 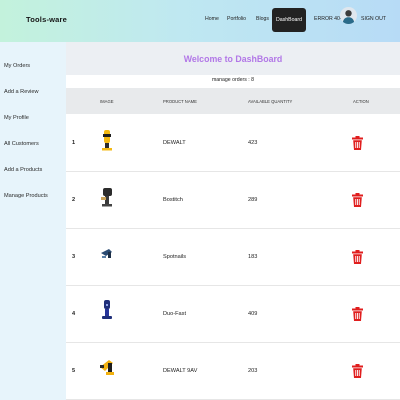 What do you see at coordinates (233, 257) in the screenshot?
I see `table-row: 3 Spotnails 183` at bounding box center [233, 257].